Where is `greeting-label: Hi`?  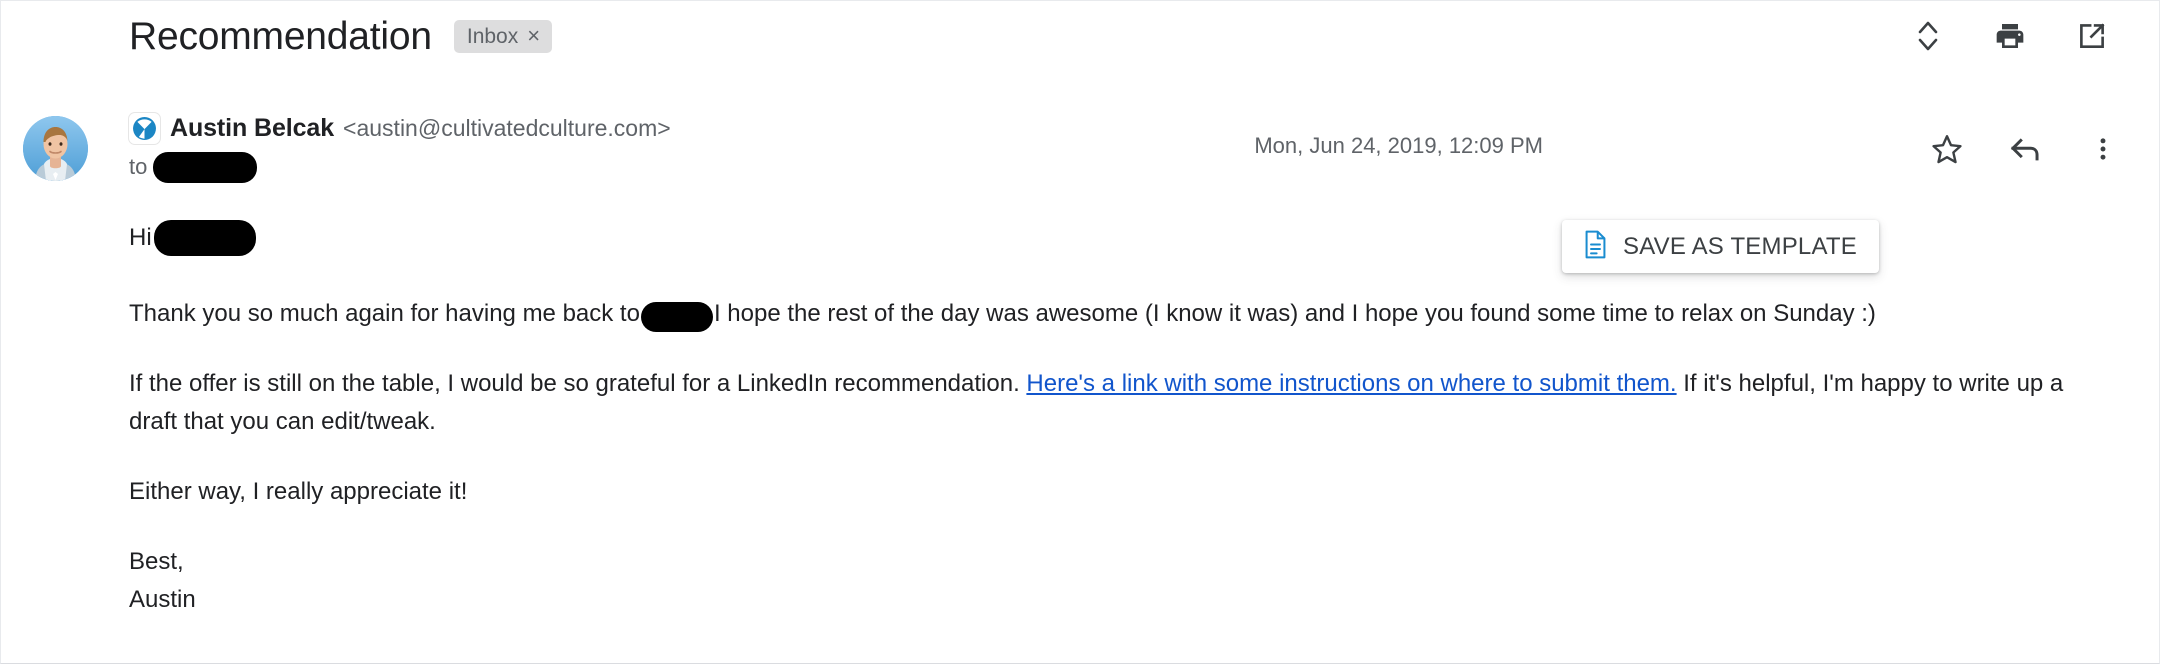 greeting-label: Hi is located at coordinates (140, 237).